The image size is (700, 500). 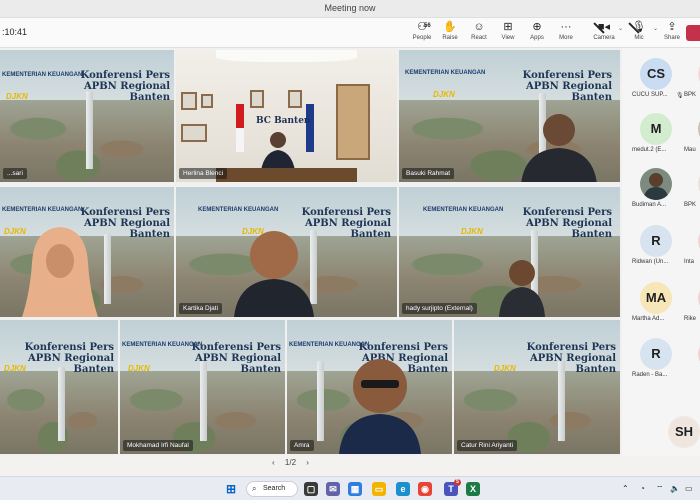 I want to click on mic-button: 🎙 ⌄ Mic, so click(x=641, y=31).